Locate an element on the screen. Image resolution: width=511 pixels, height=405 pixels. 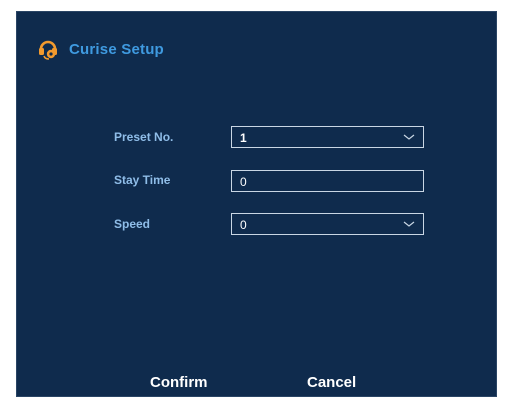
cancel-button: Cancel is located at coordinates (331, 382).